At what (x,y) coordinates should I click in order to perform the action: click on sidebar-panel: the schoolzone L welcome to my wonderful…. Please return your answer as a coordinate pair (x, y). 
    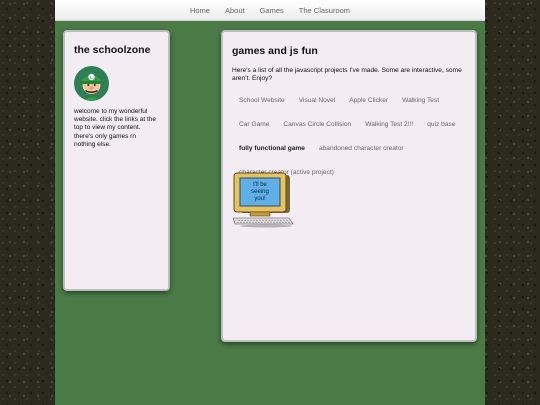
    Looking at the image, I should click on (116, 160).